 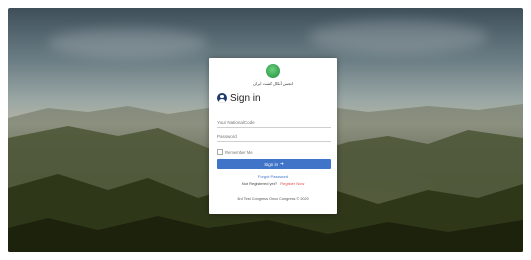 I want to click on register-now-link: Register Now, so click(x=292, y=183).